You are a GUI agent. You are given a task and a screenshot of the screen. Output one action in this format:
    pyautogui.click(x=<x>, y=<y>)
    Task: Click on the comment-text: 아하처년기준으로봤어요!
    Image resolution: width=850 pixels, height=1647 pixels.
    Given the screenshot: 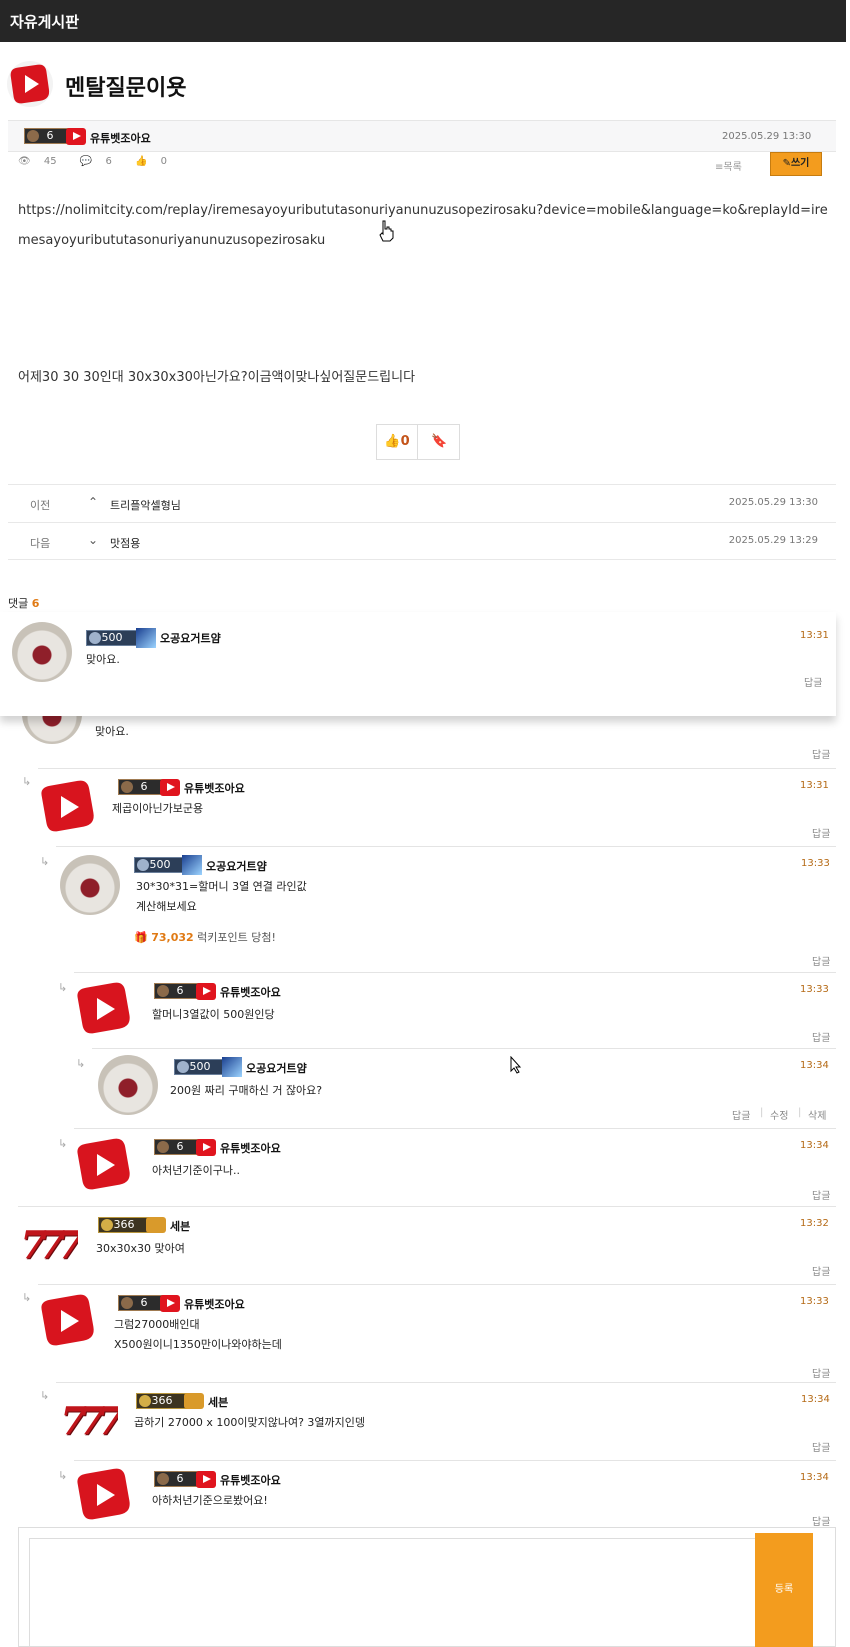 What is the action you would take?
    pyautogui.click(x=210, y=1500)
    